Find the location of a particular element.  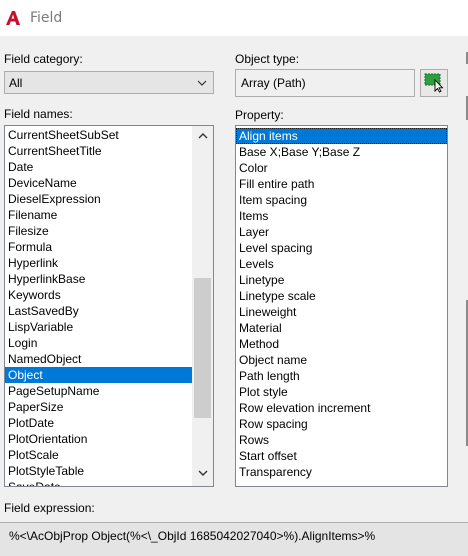

field-names-scrollbar is located at coordinates (202, 306).